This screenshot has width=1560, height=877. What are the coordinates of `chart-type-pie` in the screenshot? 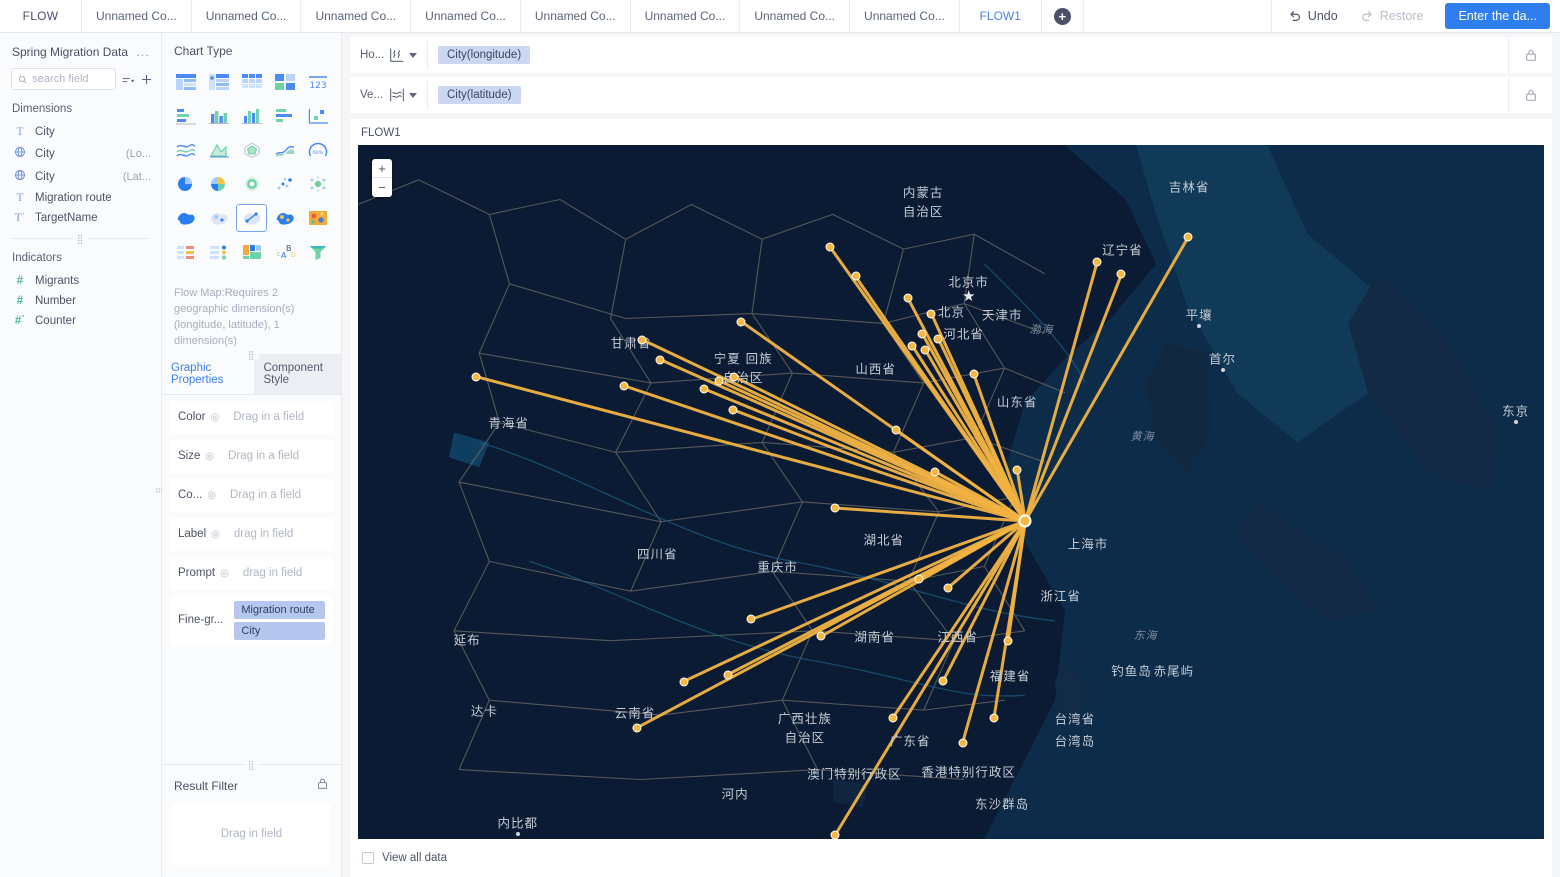 It's located at (185, 184).